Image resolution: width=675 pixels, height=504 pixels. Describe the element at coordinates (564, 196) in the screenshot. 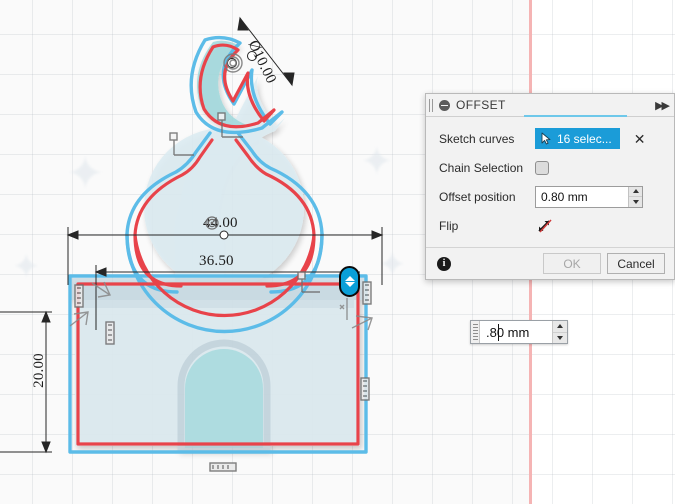

I see `offset-position-value: 0.80 mm` at that location.